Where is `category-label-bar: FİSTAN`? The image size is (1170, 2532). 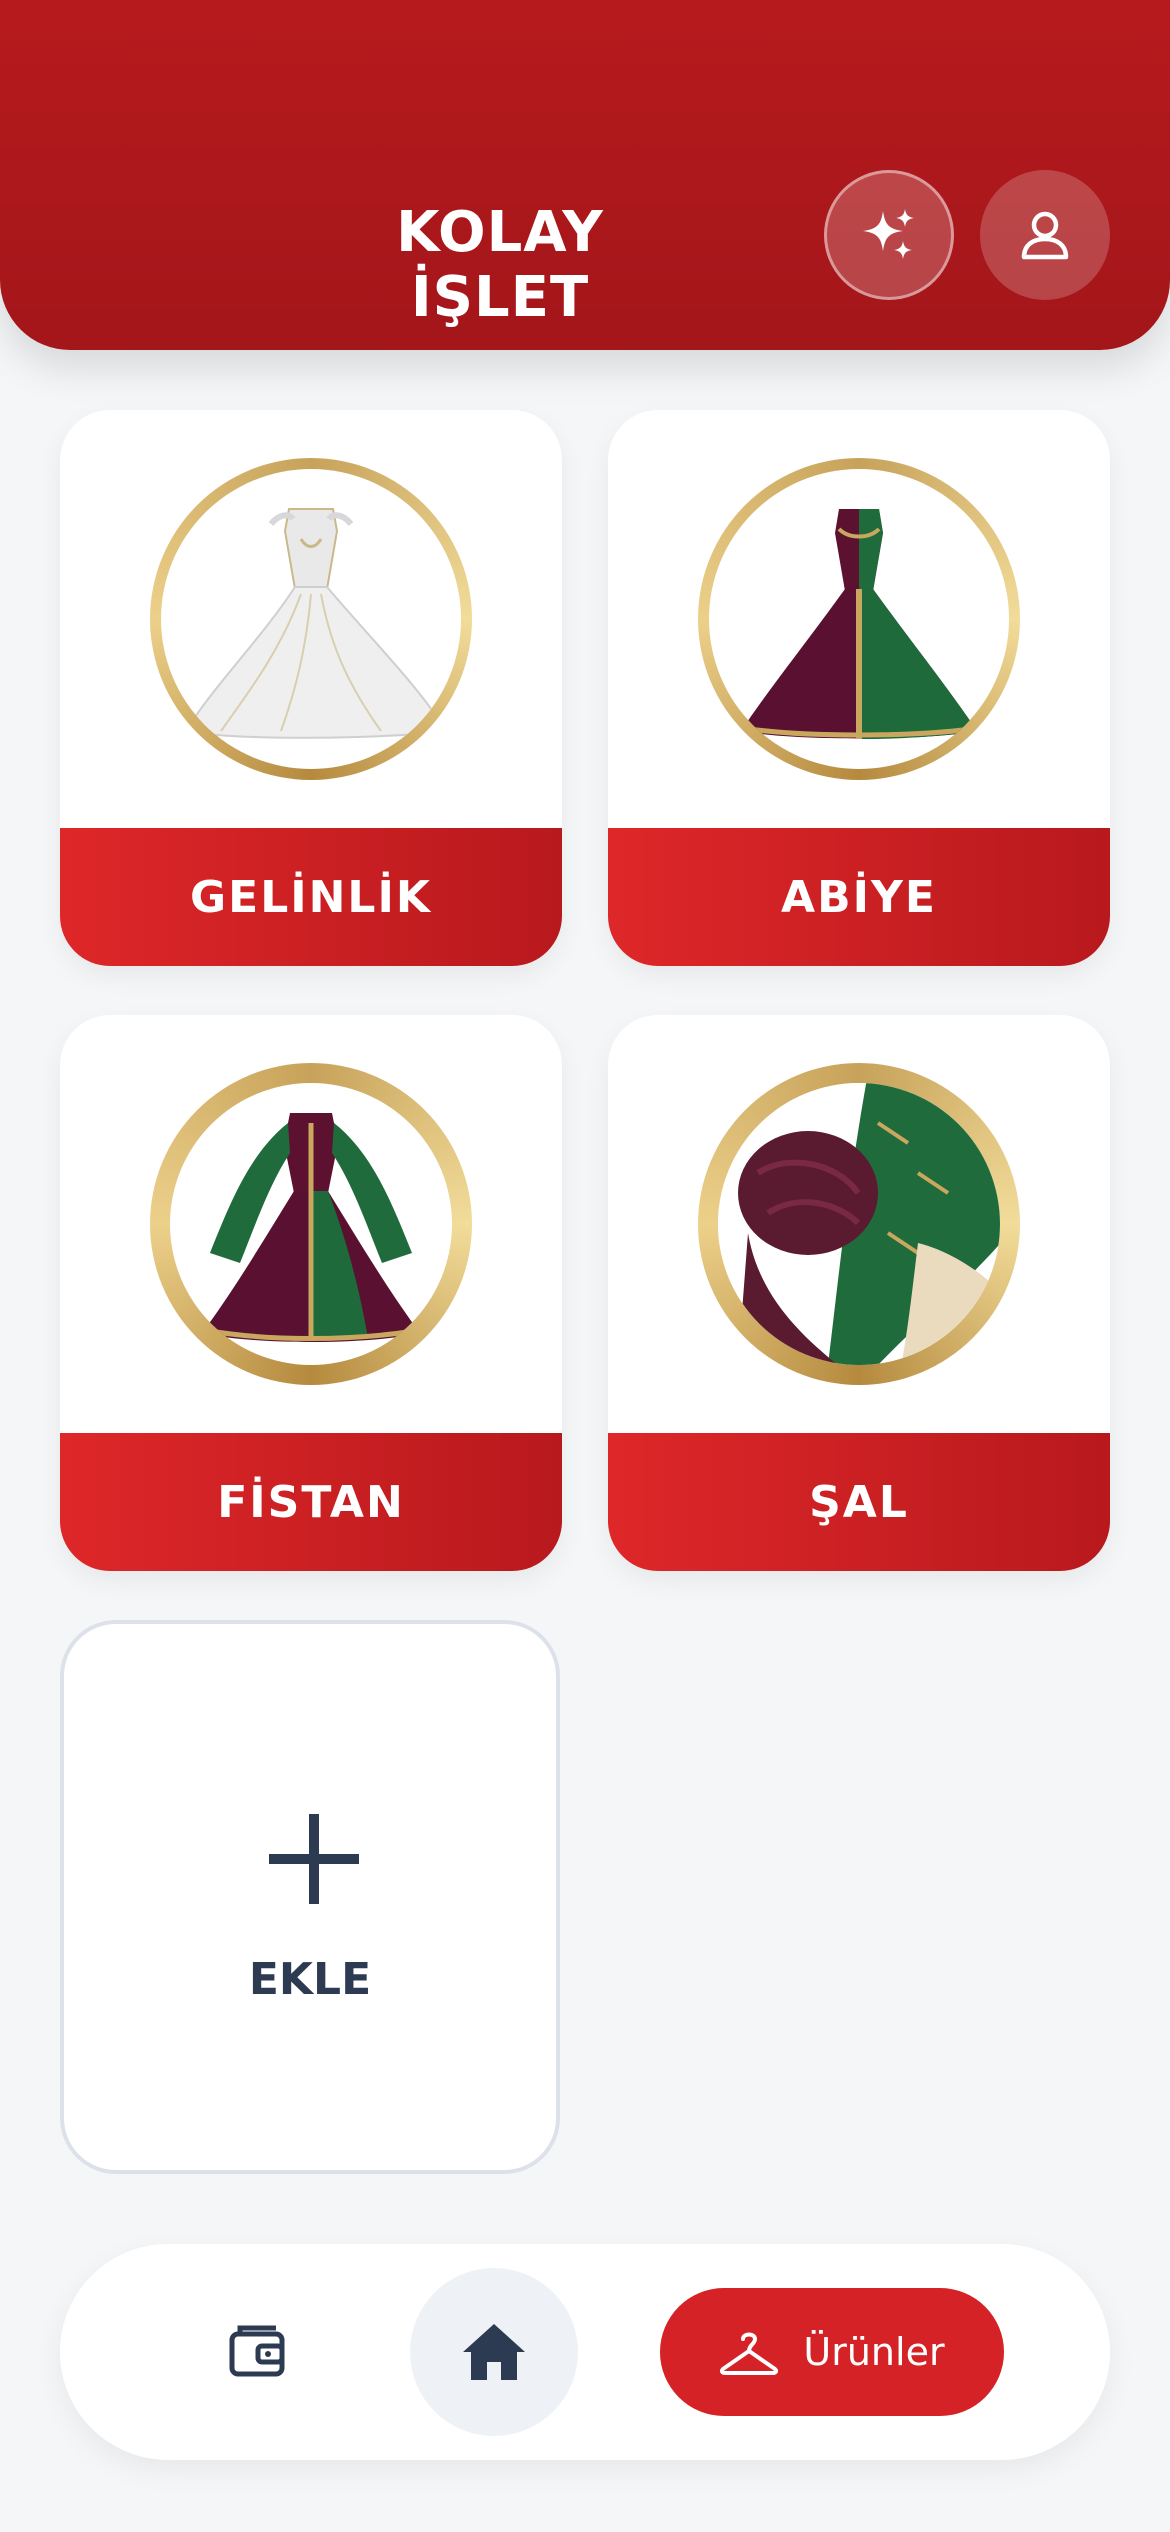
category-label-bar: FİSTAN is located at coordinates (311, 1502).